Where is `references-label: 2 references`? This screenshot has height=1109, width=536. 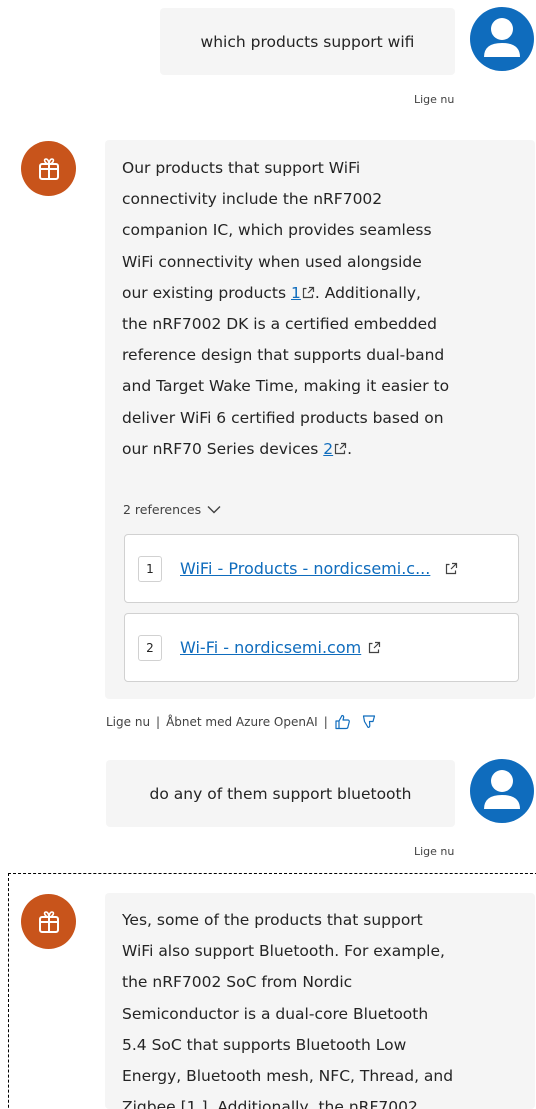
references-label: 2 references is located at coordinates (162, 509).